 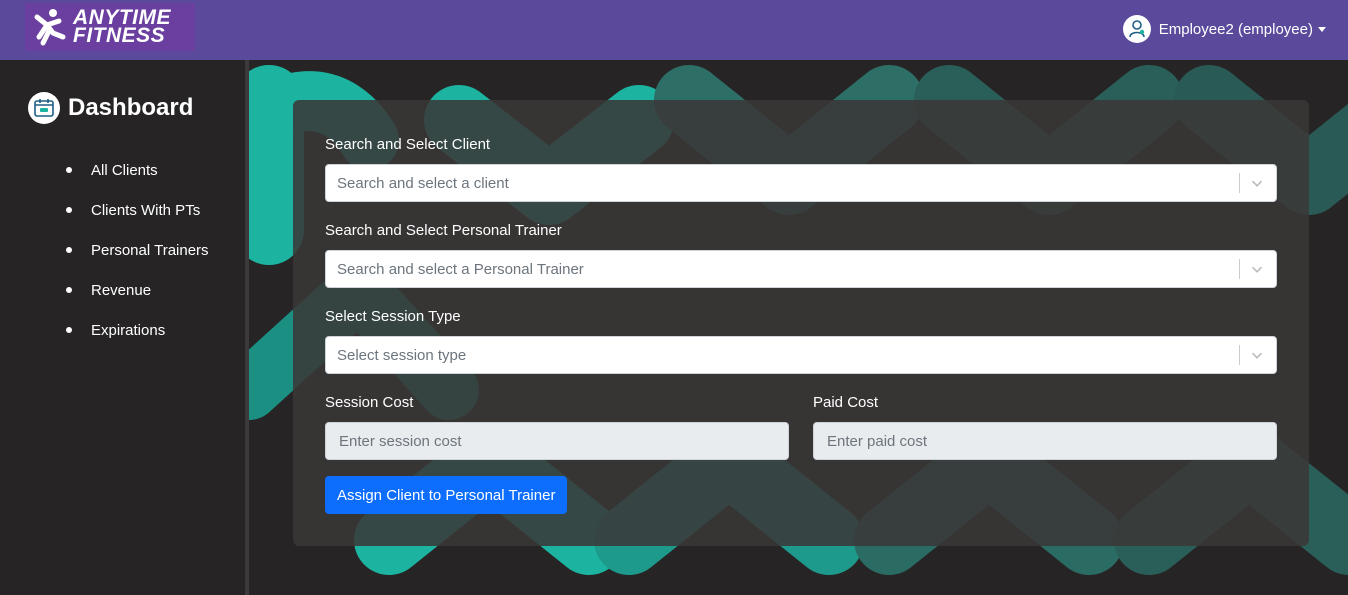 What do you see at coordinates (402, 355) in the screenshot?
I see `session-type-placeholder: Select session type` at bounding box center [402, 355].